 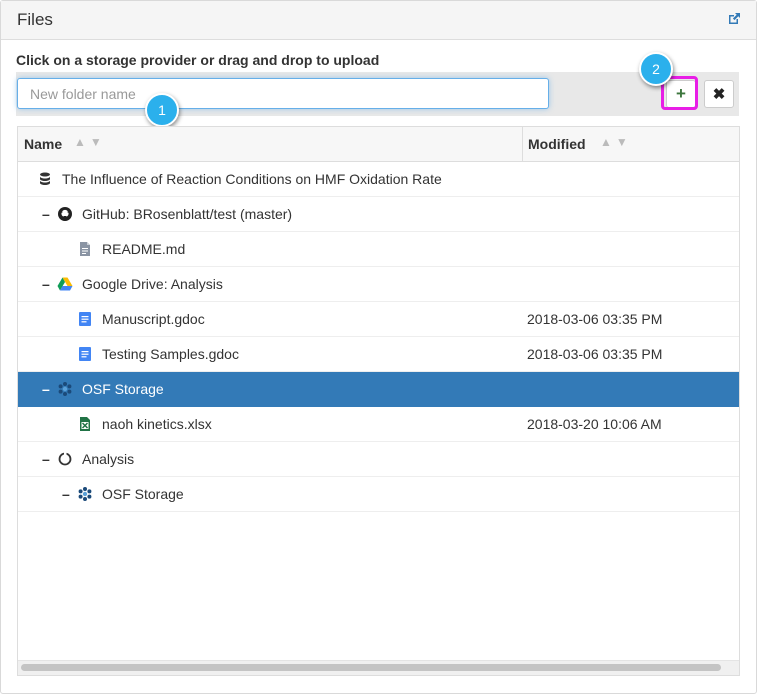 What do you see at coordinates (85, 424) in the screenshot?
I see `excel-icon` at bounding box center [85, 424].